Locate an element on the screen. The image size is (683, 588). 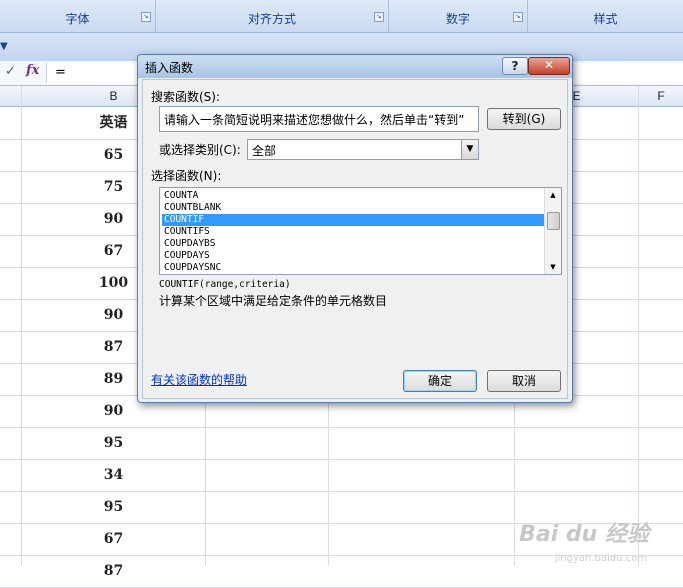
list-item: COUNTA is located at coordinates (353, 196).